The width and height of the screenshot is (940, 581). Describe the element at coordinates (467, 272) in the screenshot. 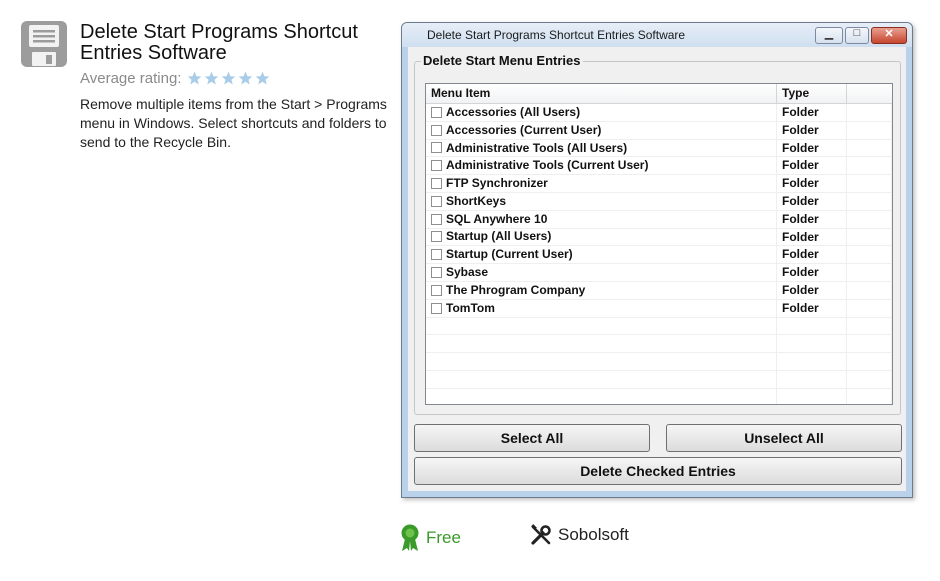

I see `menu-item-label: Sybase` at that location.